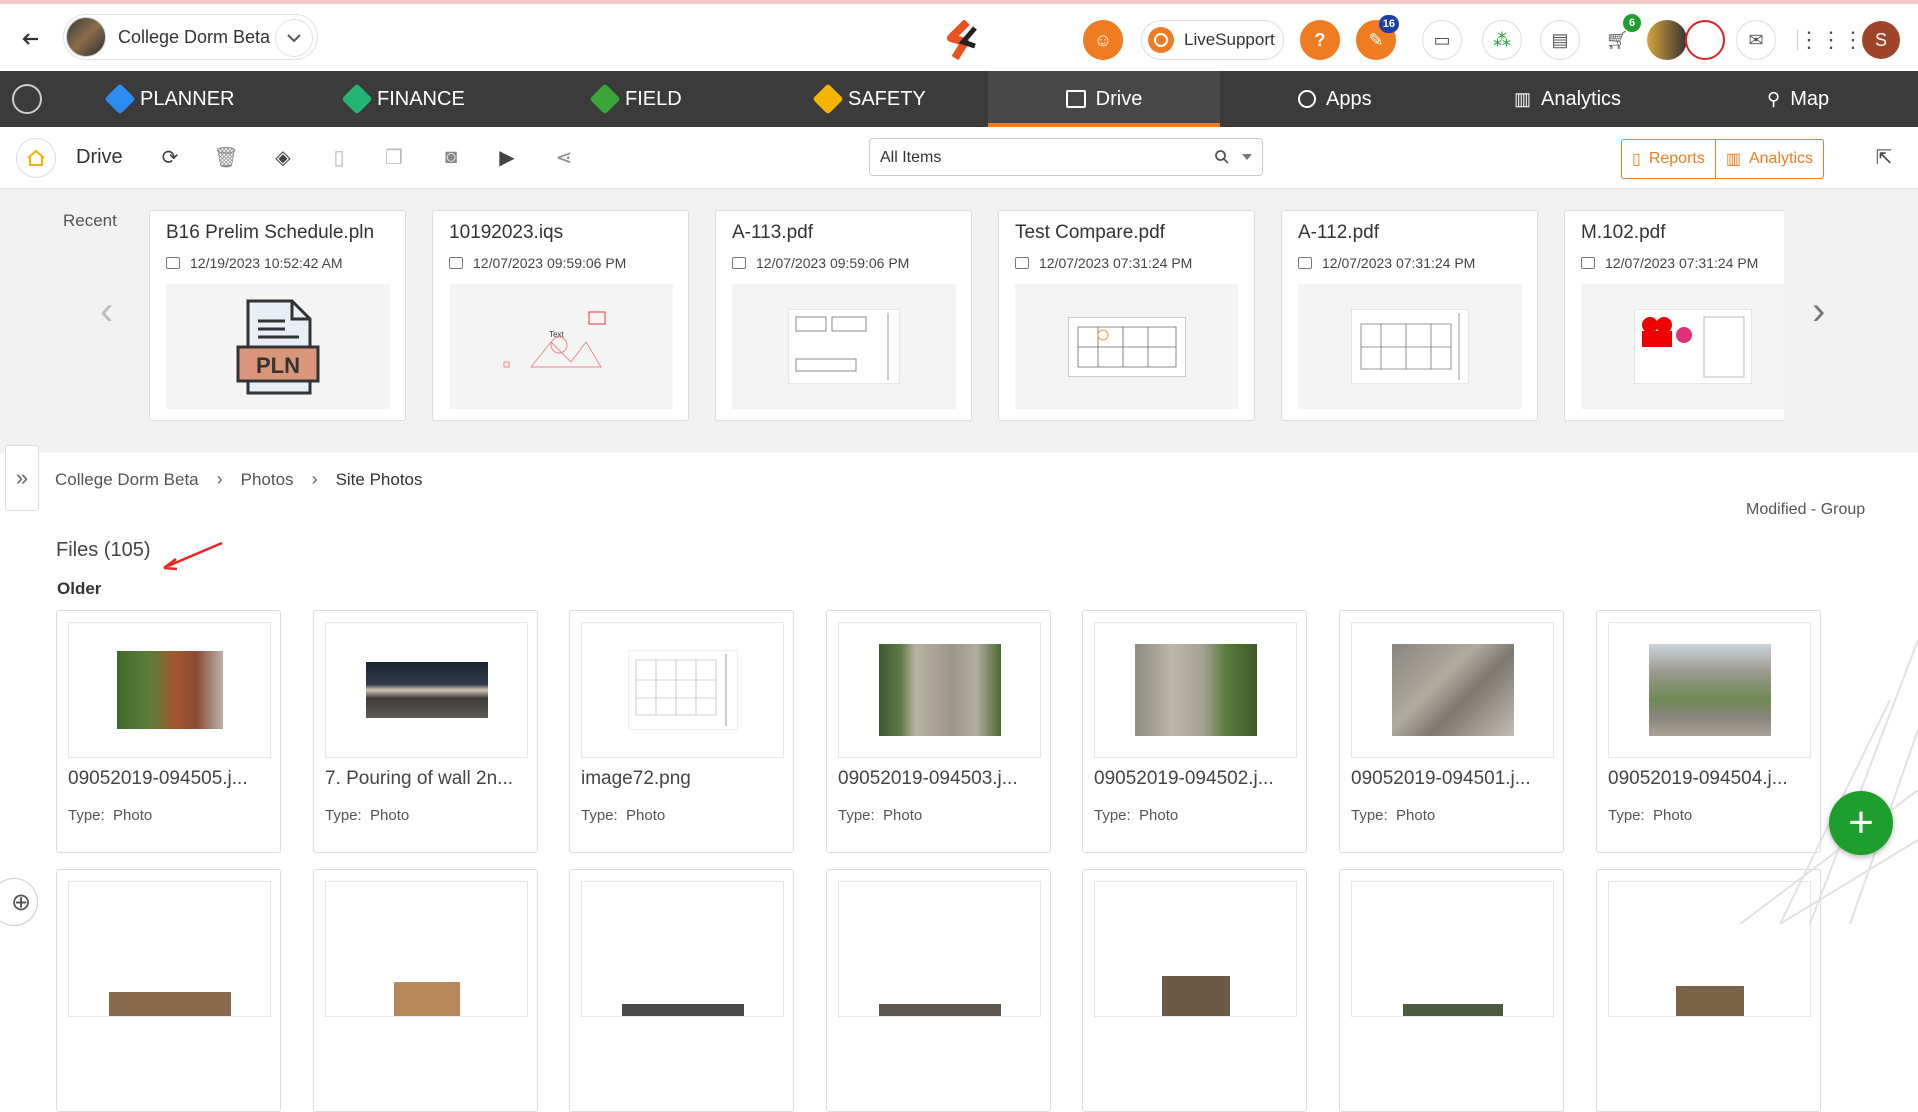 Image resolution: width=1918 pixels, height=1112 pixels. I want to click on sidebar-expand-icon: », so click(22, 478).